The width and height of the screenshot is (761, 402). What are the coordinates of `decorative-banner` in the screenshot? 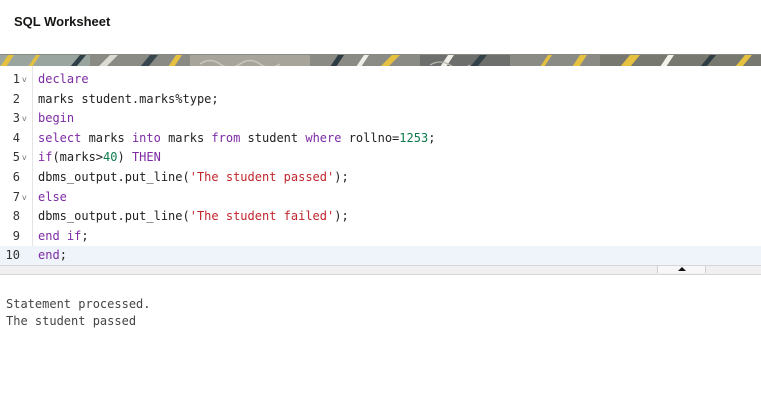 It's located at (380, 60).